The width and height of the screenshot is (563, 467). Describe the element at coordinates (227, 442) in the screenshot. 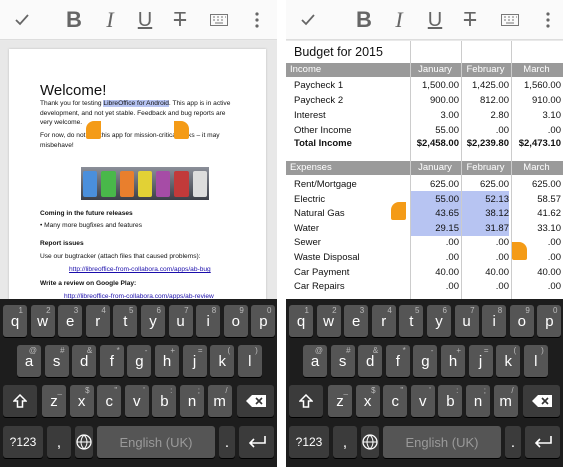

I see `period-key: .` at that location.